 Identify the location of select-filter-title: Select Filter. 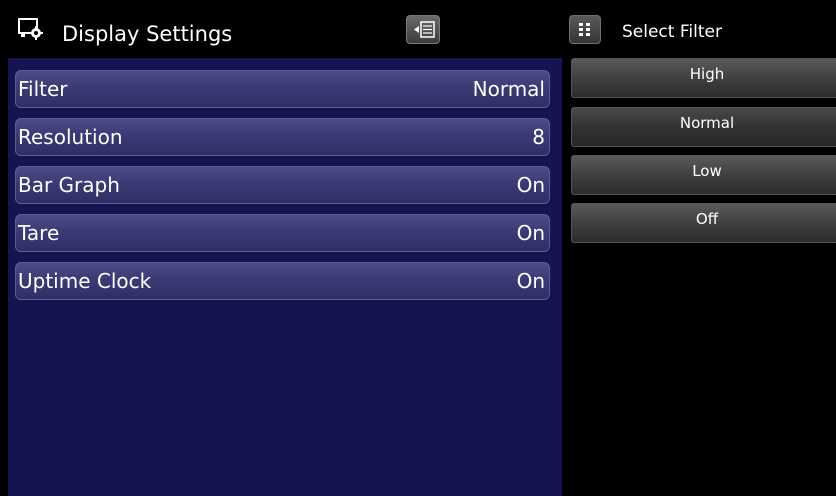
(672, 32).